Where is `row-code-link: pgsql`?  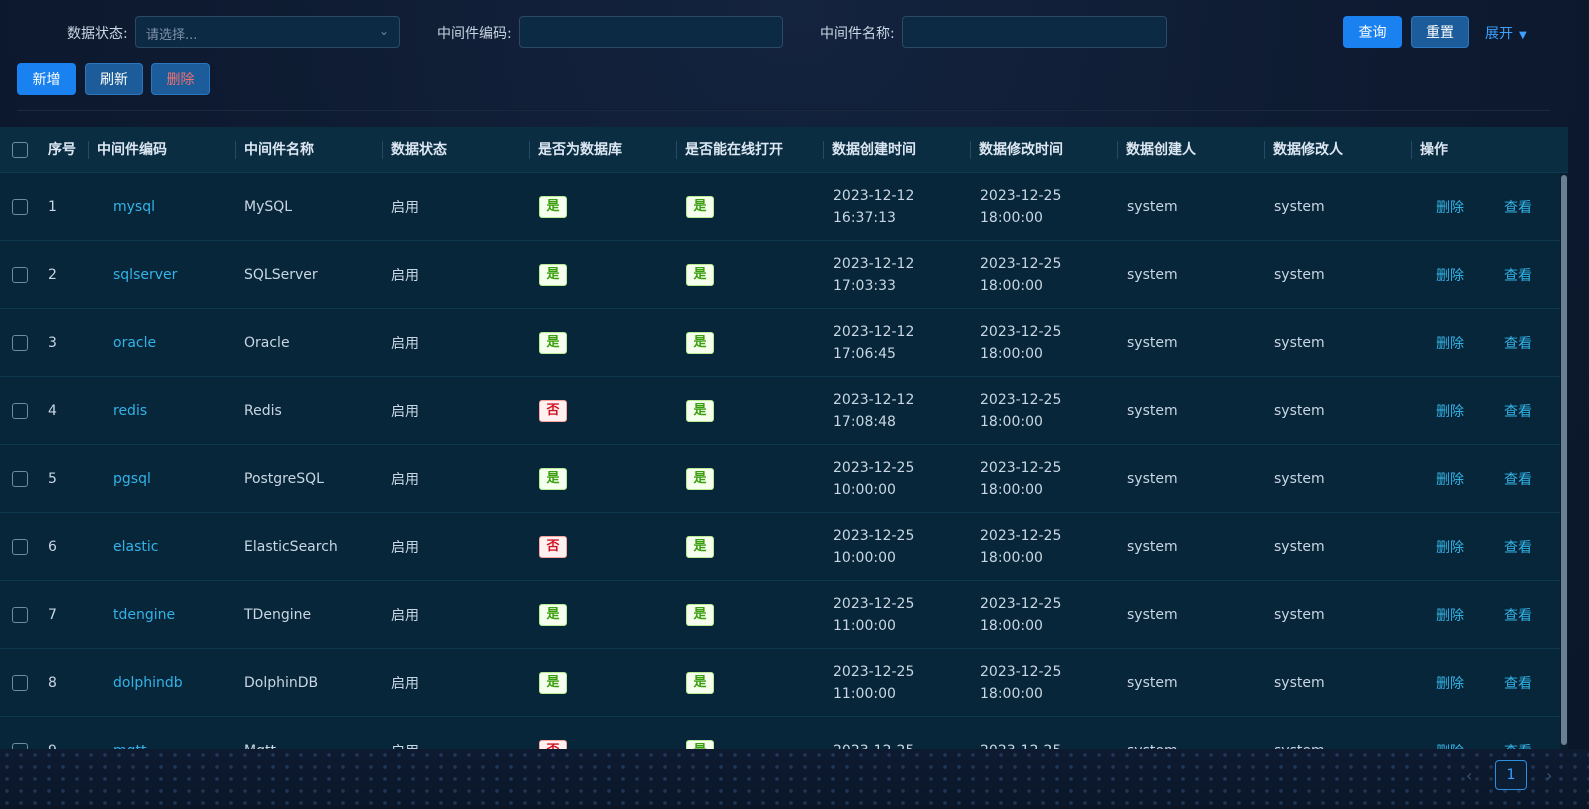 row-code-link: pgsql is located at coordinates (132, 479).